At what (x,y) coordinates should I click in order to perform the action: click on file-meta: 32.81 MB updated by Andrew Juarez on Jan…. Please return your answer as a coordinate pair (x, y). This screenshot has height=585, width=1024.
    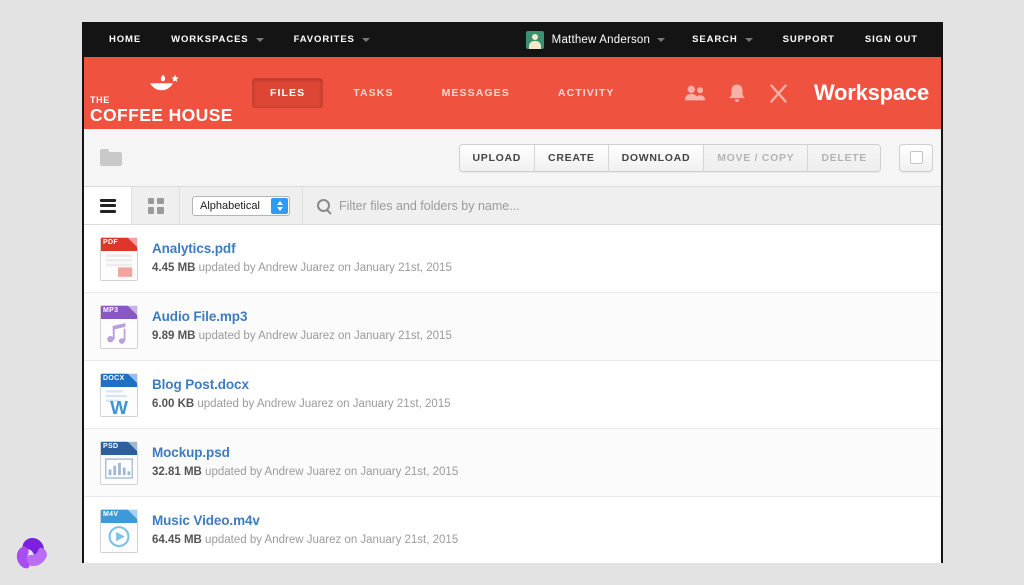
    Looking at the image, I should click on (305, 473).